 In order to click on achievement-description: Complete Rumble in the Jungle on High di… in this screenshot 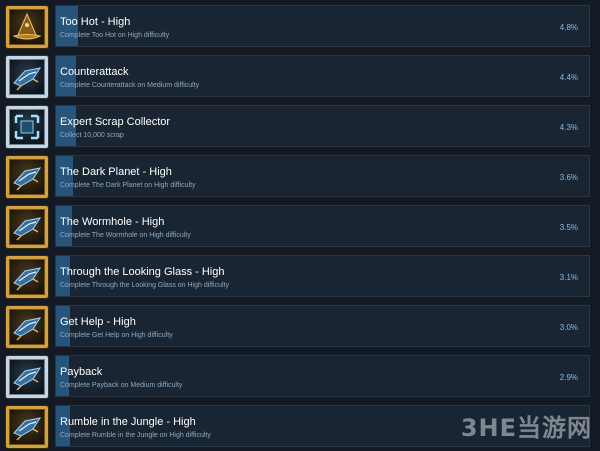, I will do `click(135, 435)`.